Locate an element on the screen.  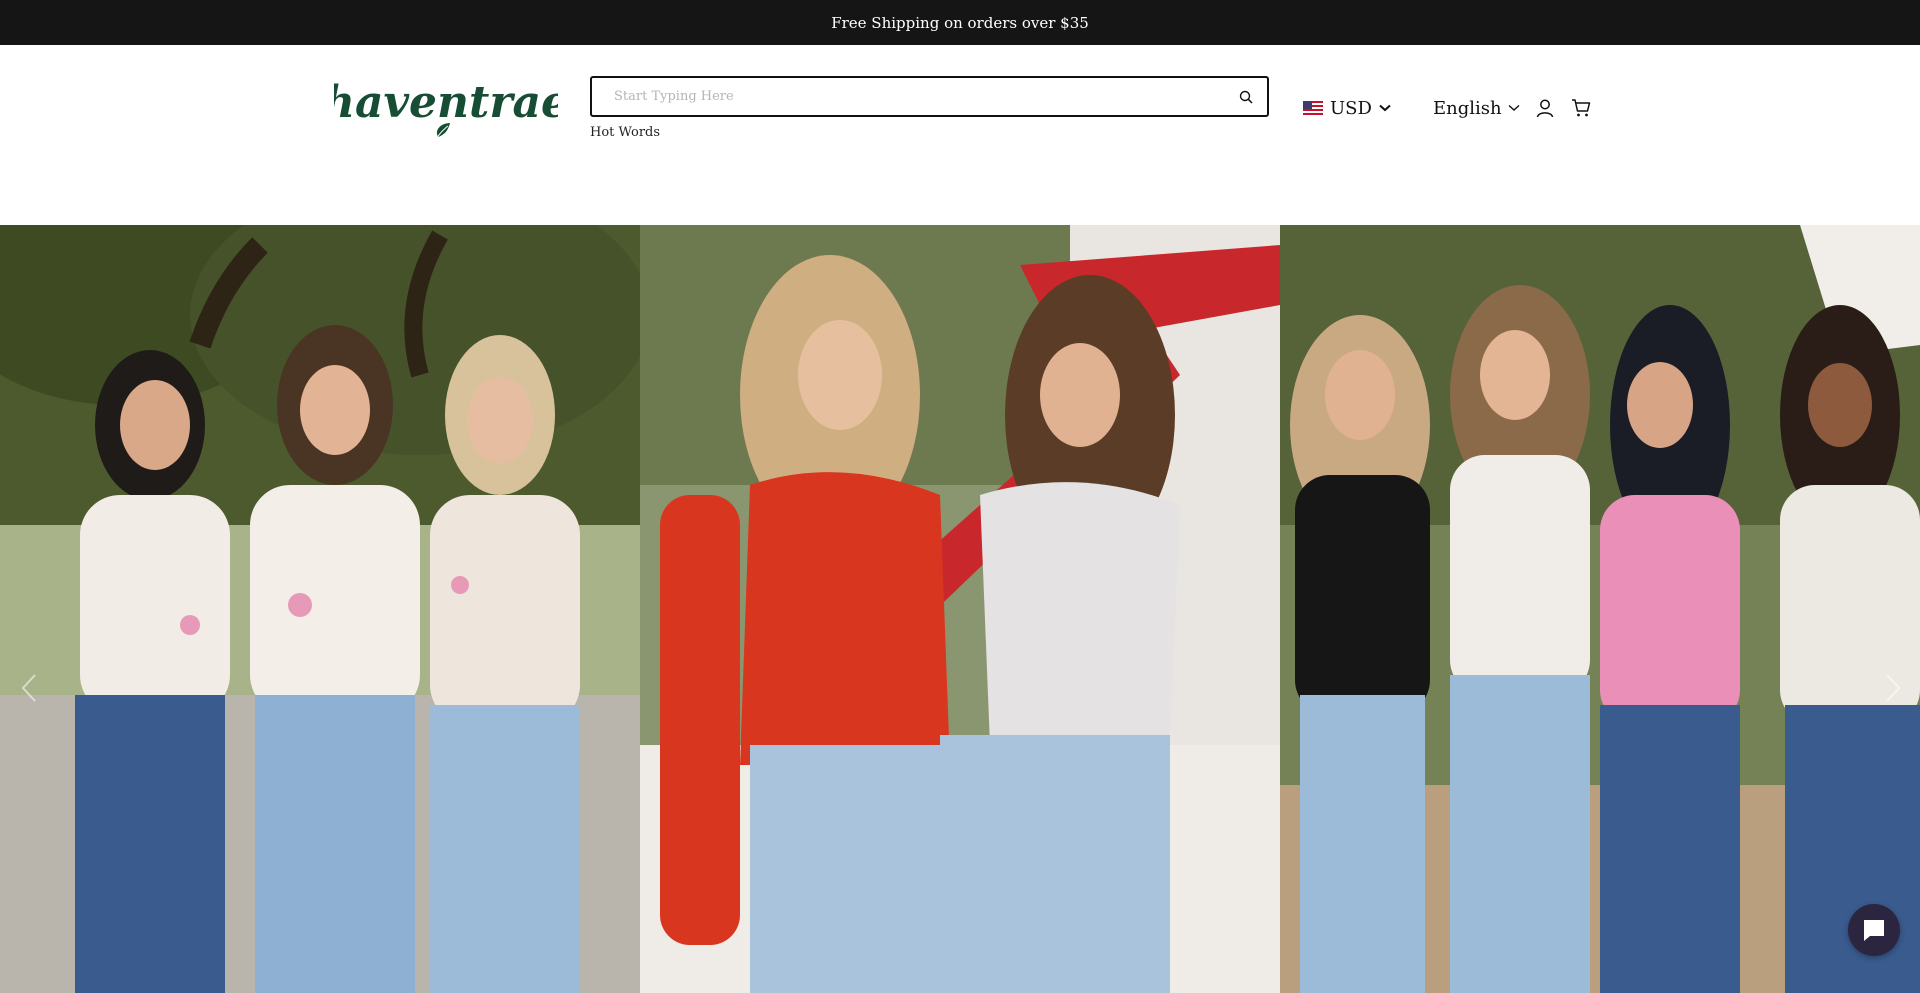
search-input is located at coordinates (924, 96).